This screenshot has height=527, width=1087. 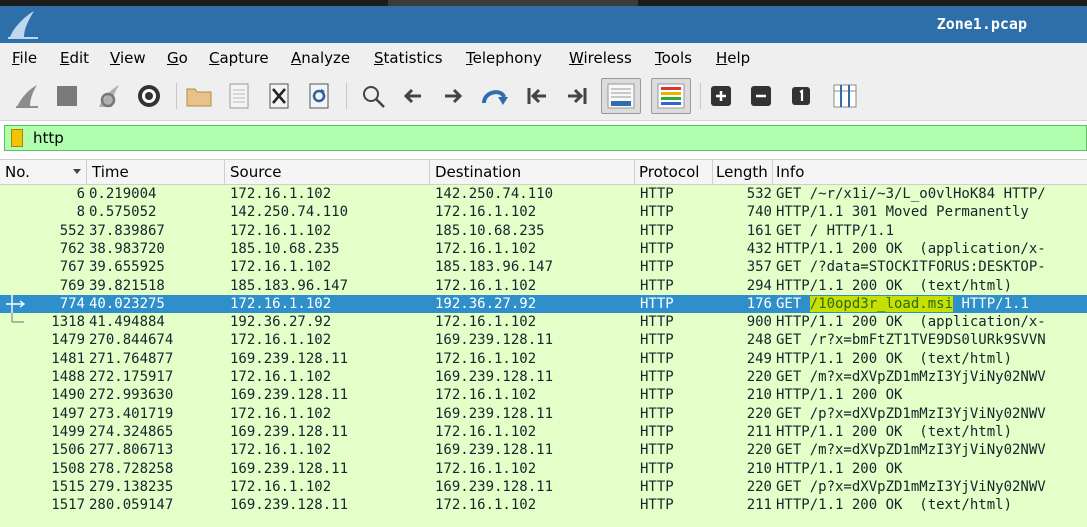 I want to click on packet-number: 1517, so click(x=68, y=505).